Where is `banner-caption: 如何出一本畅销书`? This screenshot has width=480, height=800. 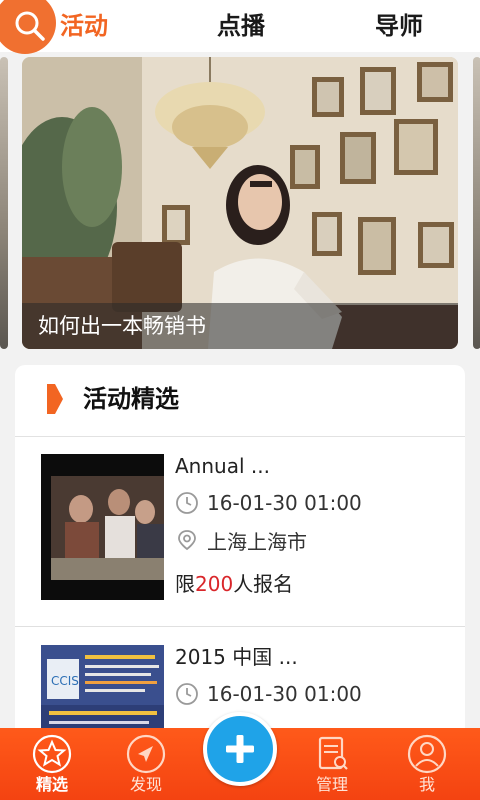
banner-caption: 如何出一本畅销书 is located at coordinates (240, 326).